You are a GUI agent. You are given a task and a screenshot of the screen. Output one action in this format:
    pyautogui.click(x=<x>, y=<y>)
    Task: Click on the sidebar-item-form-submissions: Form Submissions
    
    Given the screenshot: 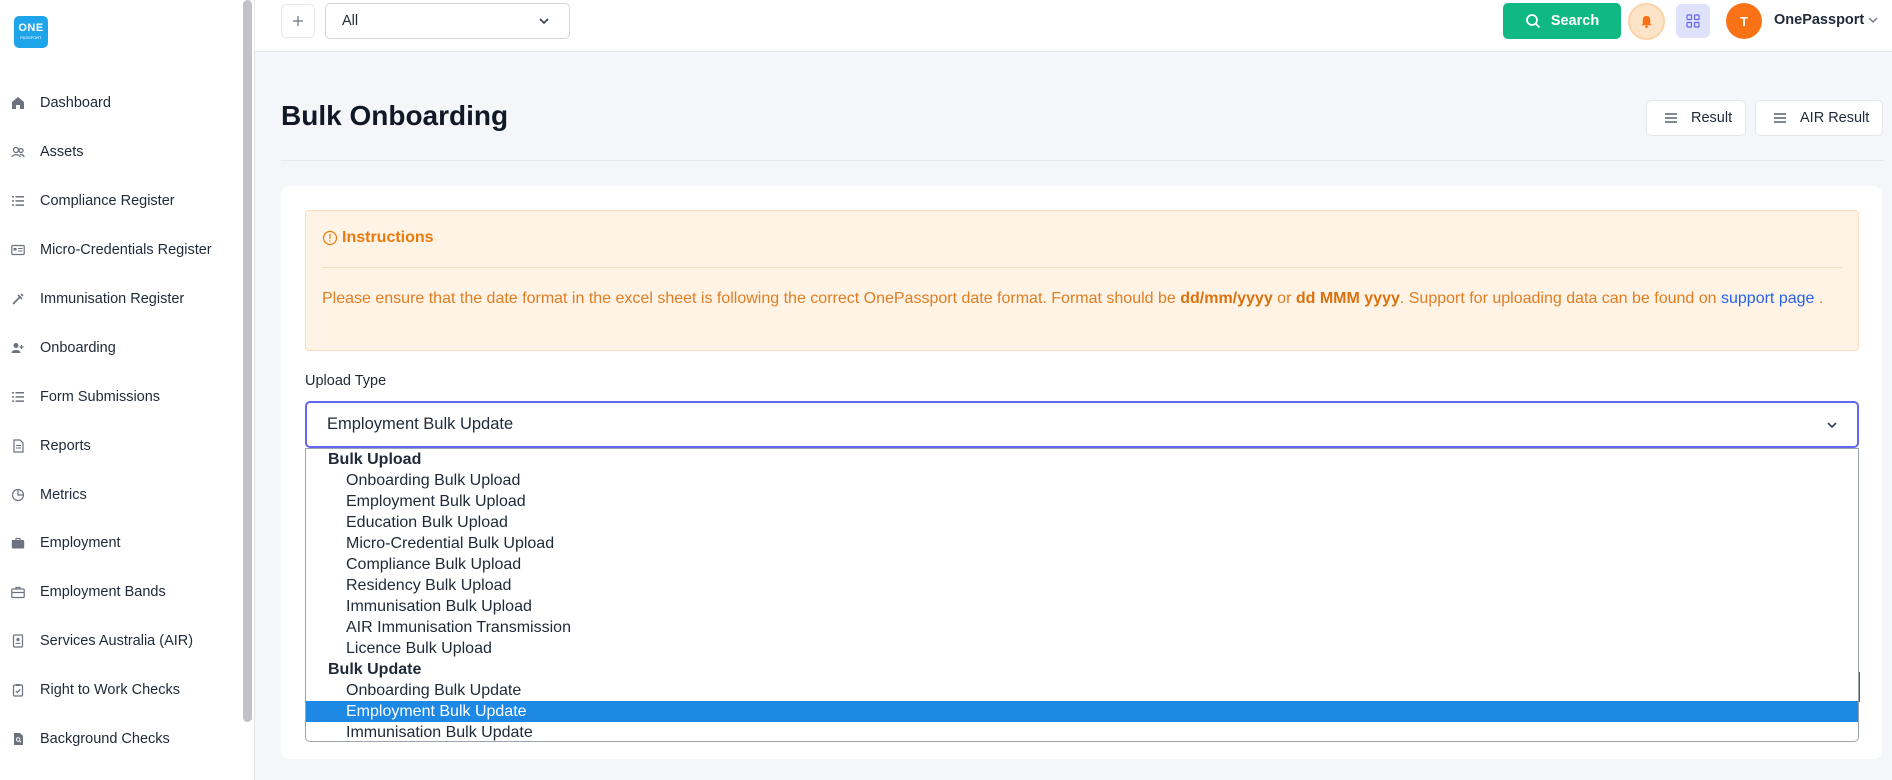 What is the action you would take?
    pyautogui.click(x=120, y=396)
    